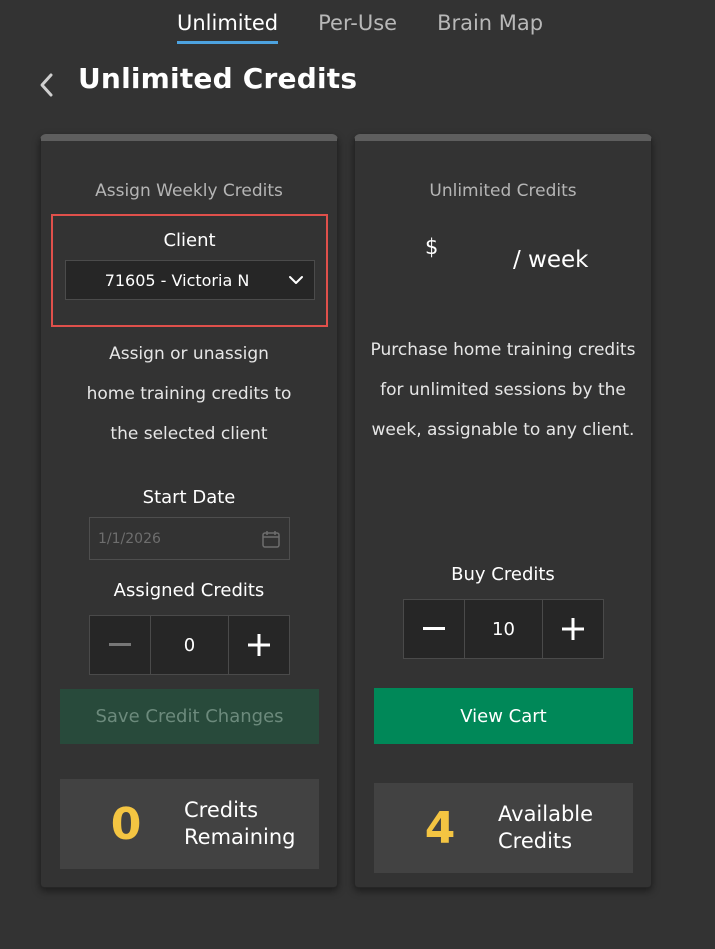 The height and width of the screenshot is (949, 715). What do you see at coordinates (240, 837) in the screenshot?
I see `credits-remaining-label-line: Remaining` at bounding box center [240, 837].